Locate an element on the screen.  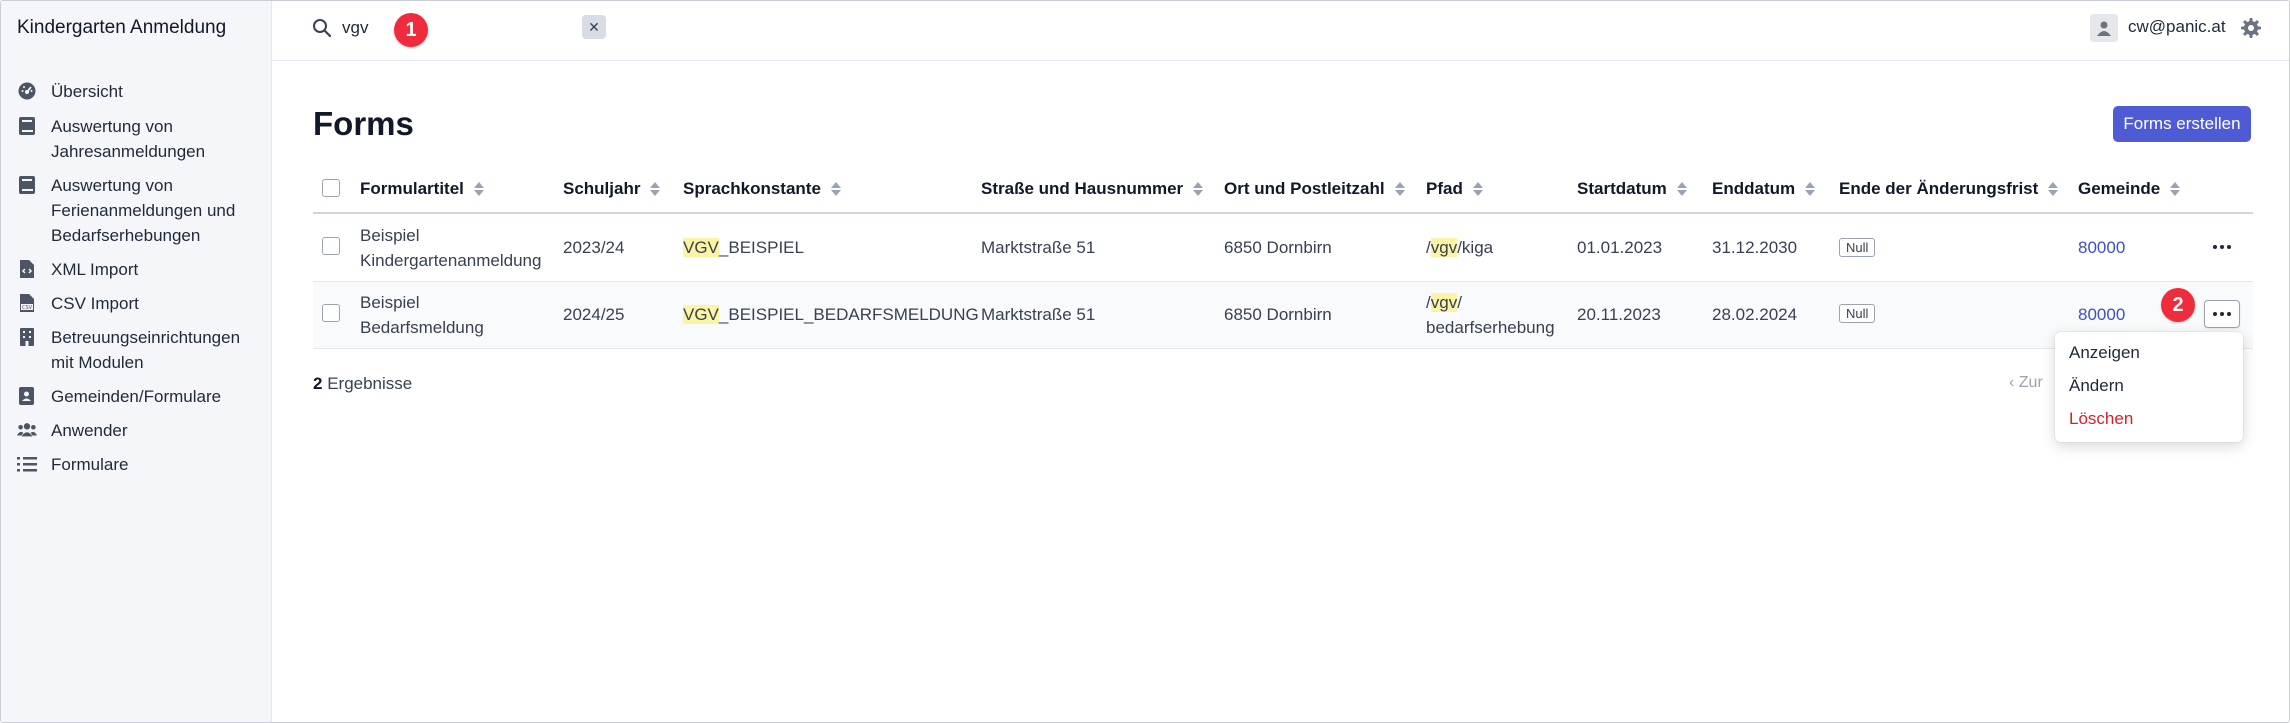
column-header-schuljahr: Schuljahr is located at coordinates (612, 189).